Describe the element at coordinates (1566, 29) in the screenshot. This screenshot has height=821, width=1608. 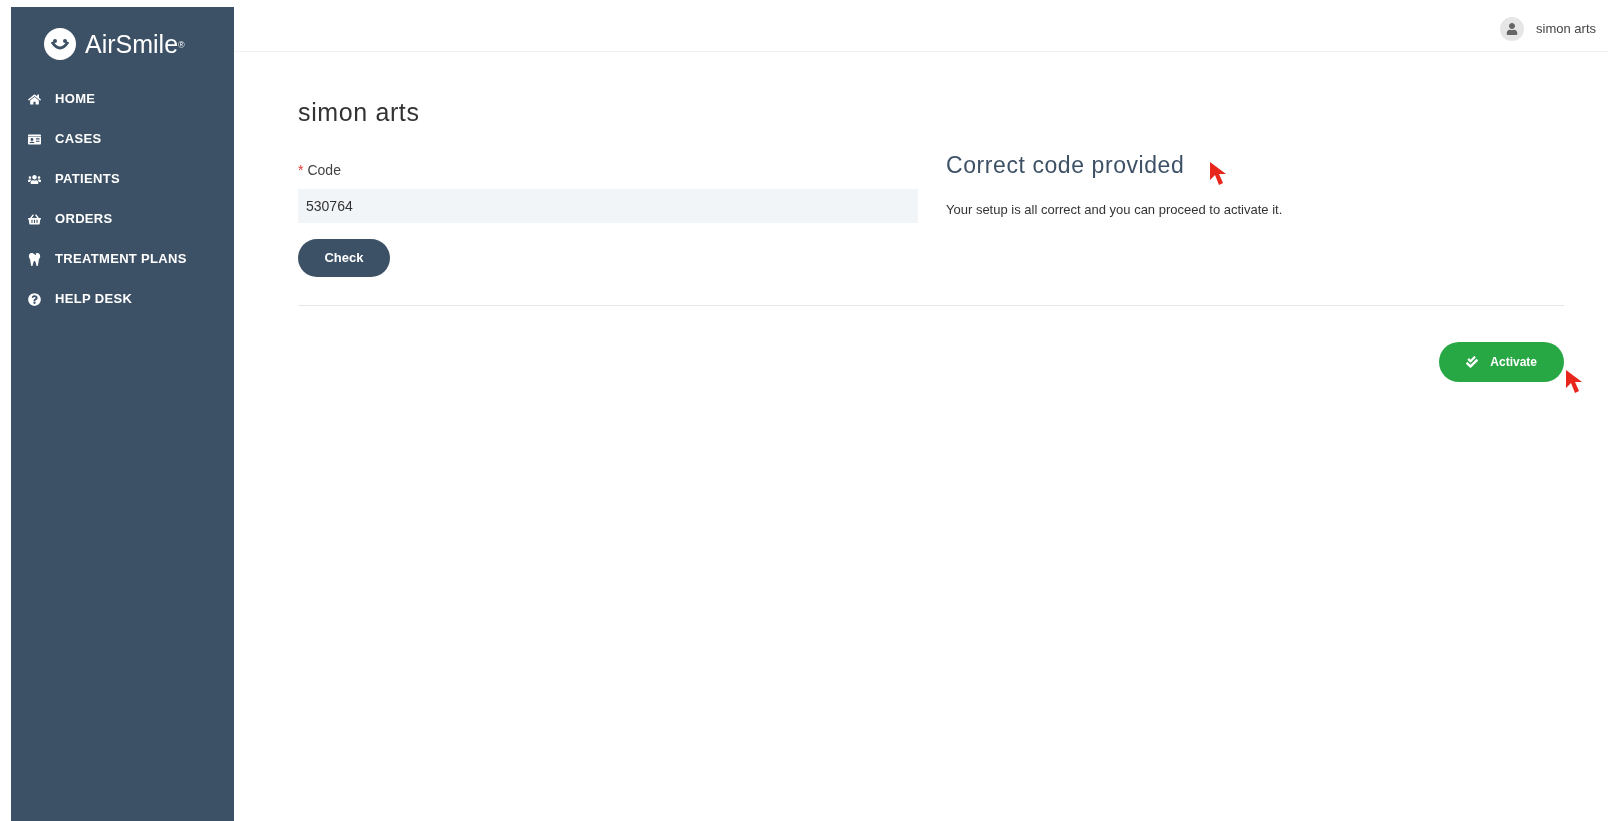
I see `user-name: simon arts` at that location.